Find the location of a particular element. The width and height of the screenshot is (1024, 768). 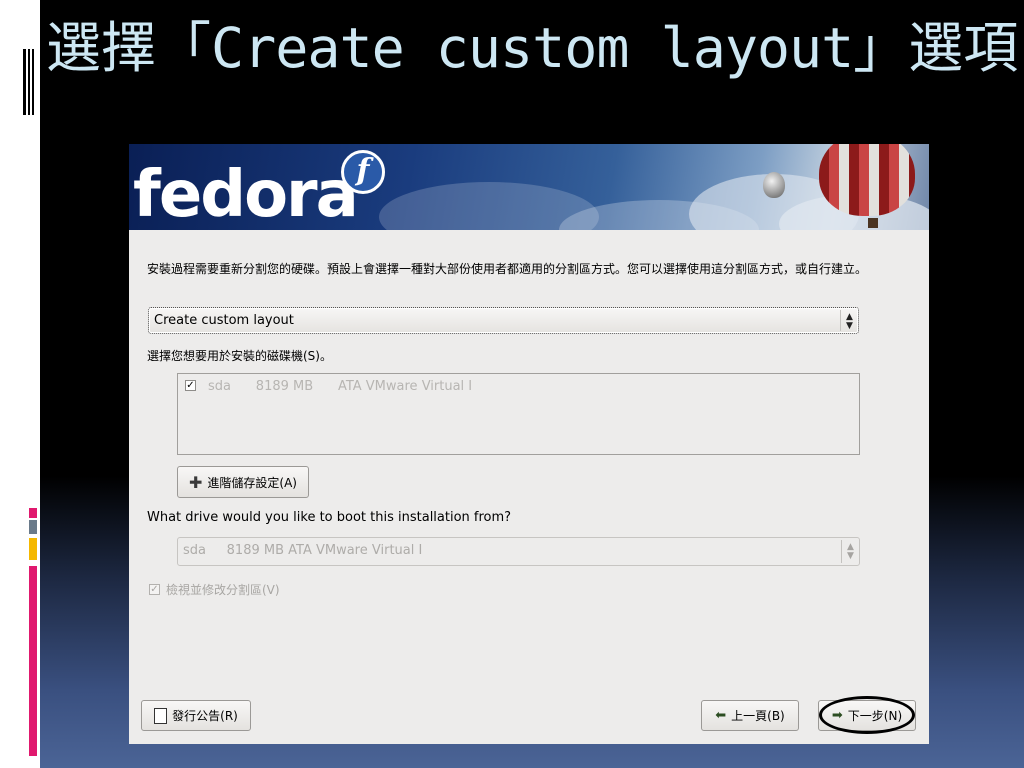

balloon-small is located at coordinates (774, 185).